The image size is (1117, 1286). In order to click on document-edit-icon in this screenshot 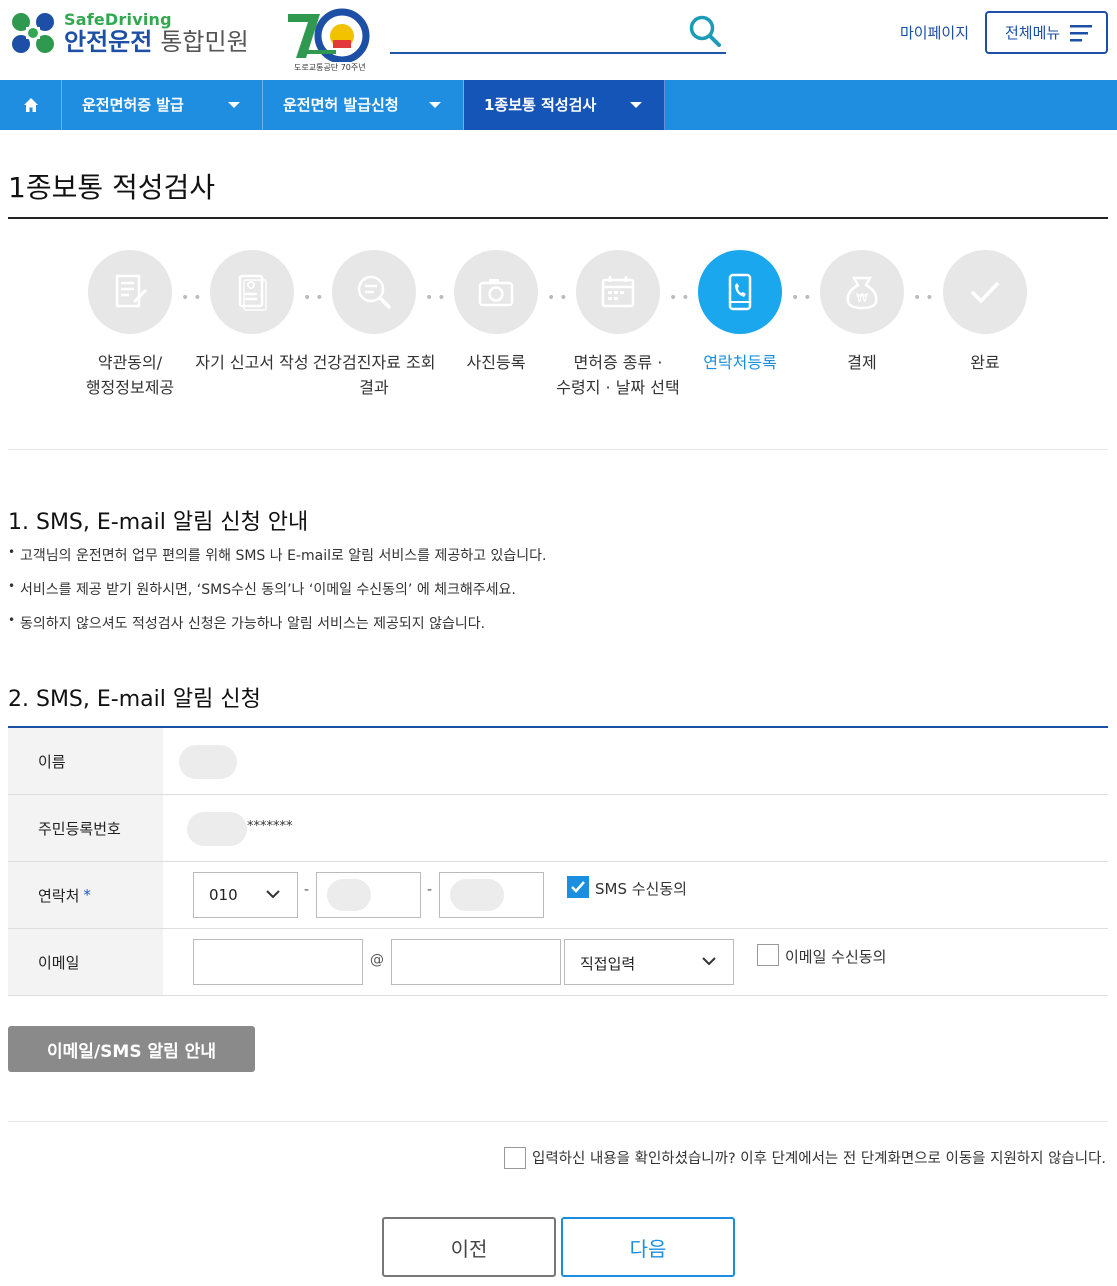, I will do `click(130, 292)`.